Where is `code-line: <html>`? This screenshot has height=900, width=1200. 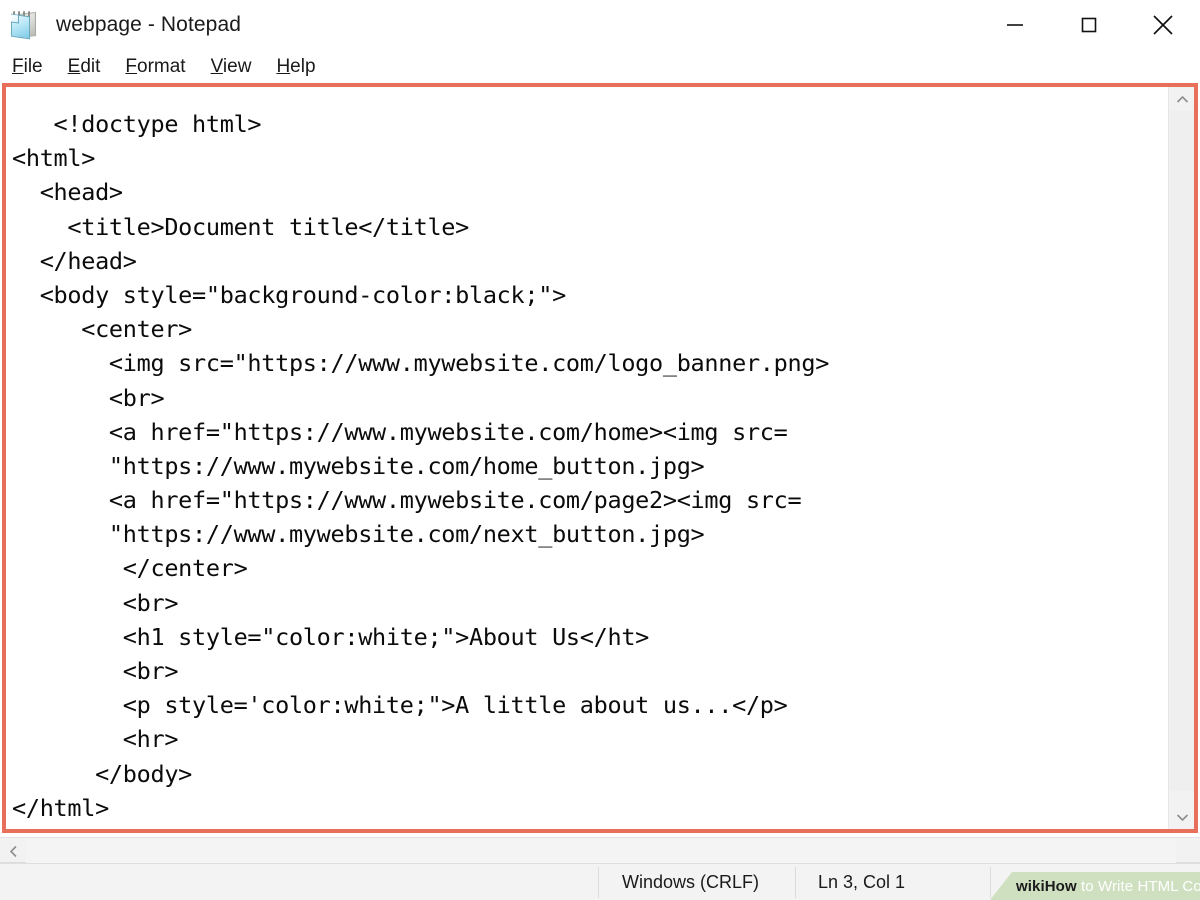 code-line: <html> is located at coordinates (54, 158).